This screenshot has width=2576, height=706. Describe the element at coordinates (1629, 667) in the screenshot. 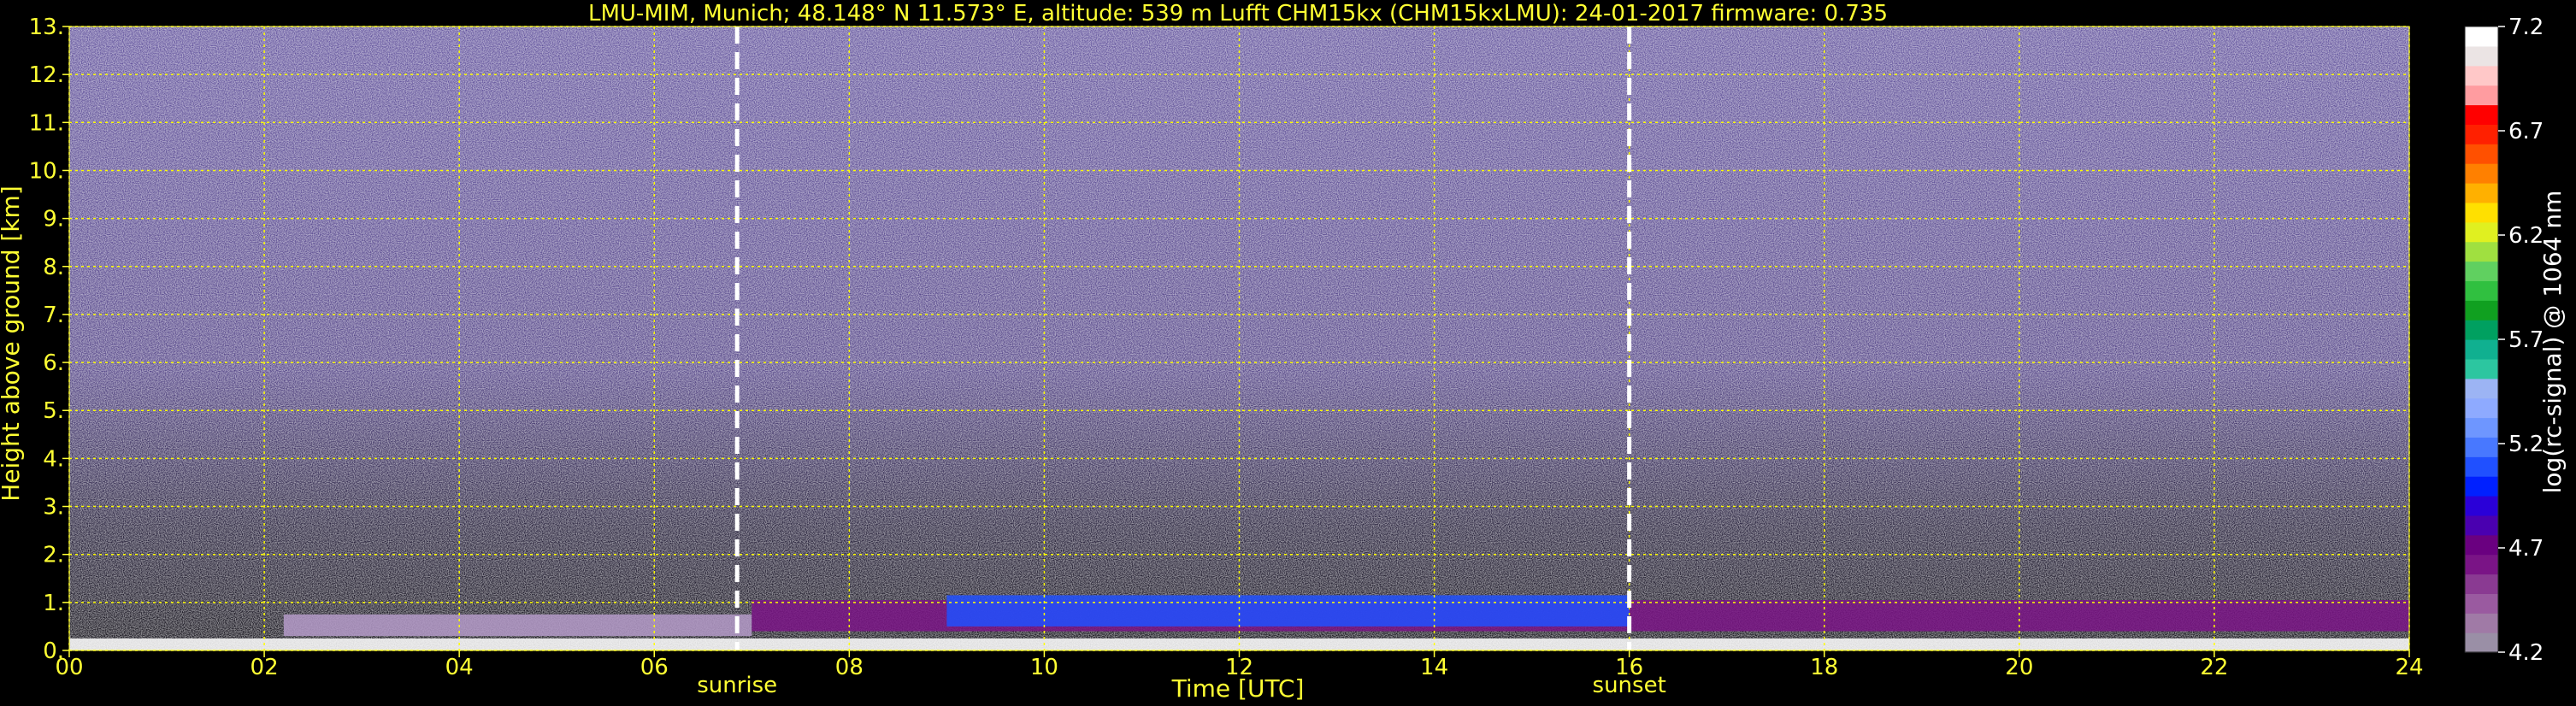

I see `x-tick-label-16: 16` at that location.